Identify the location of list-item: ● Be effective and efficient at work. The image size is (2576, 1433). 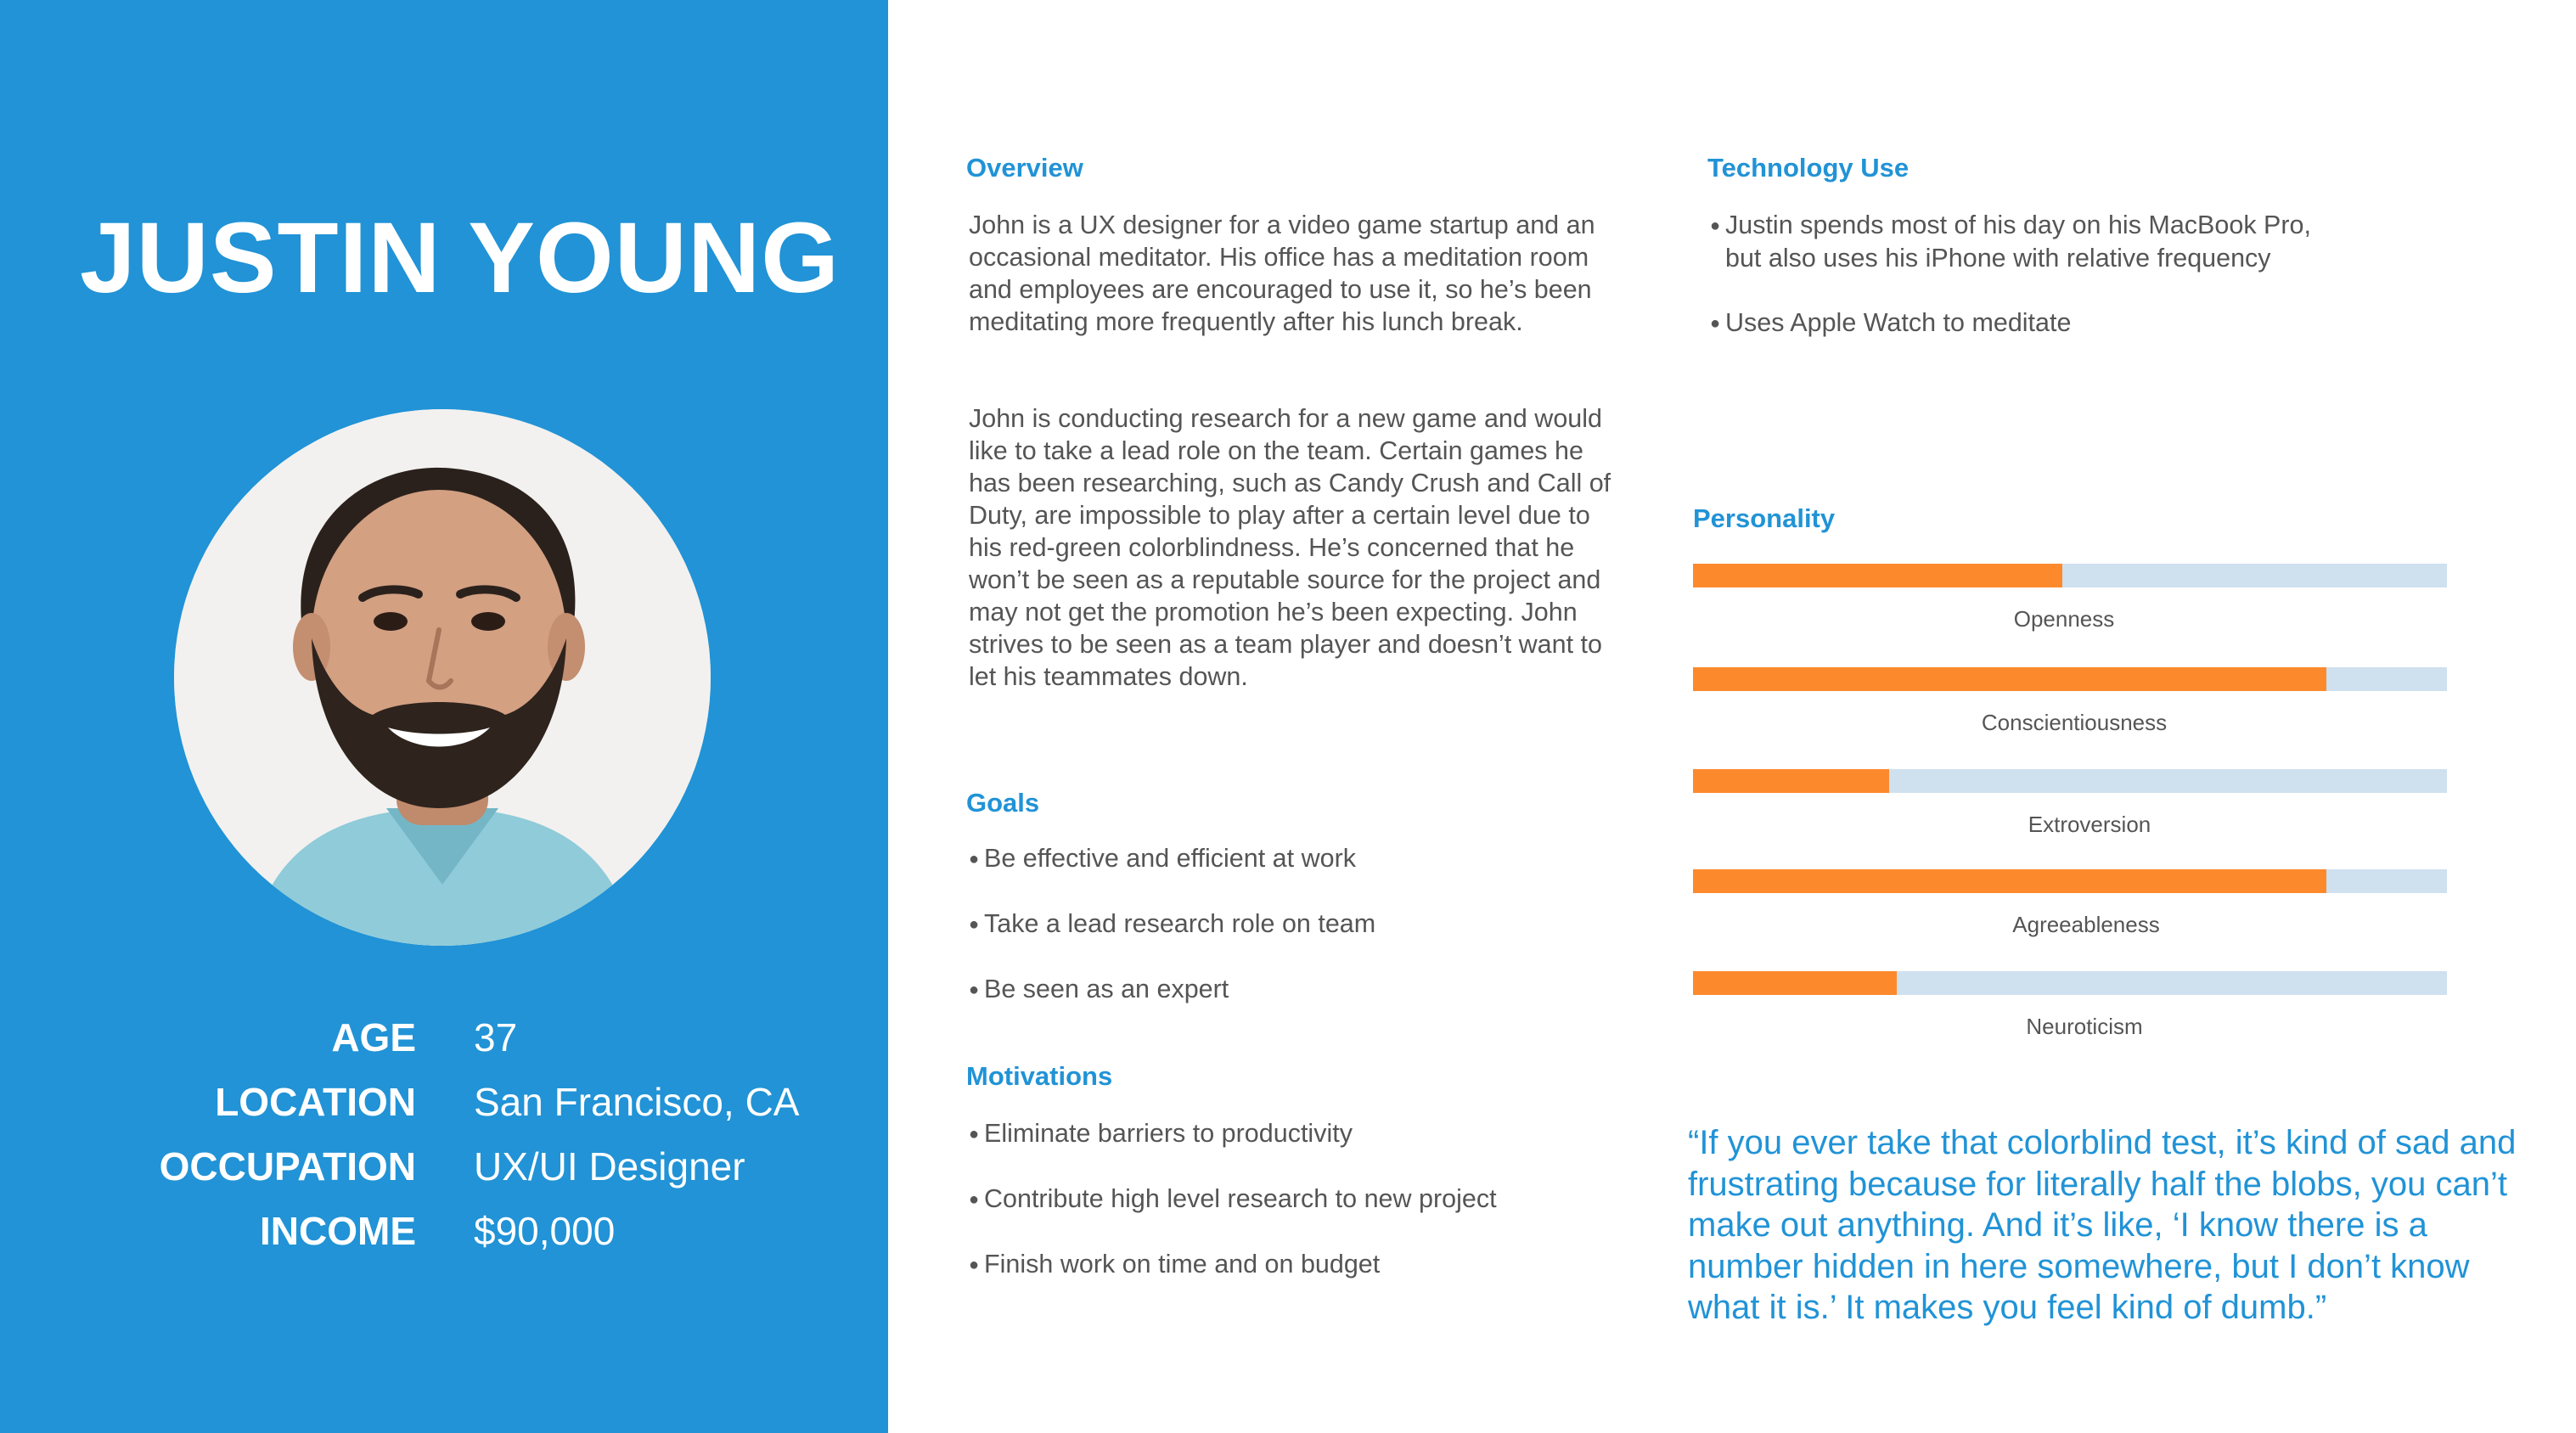
(1291, 858).